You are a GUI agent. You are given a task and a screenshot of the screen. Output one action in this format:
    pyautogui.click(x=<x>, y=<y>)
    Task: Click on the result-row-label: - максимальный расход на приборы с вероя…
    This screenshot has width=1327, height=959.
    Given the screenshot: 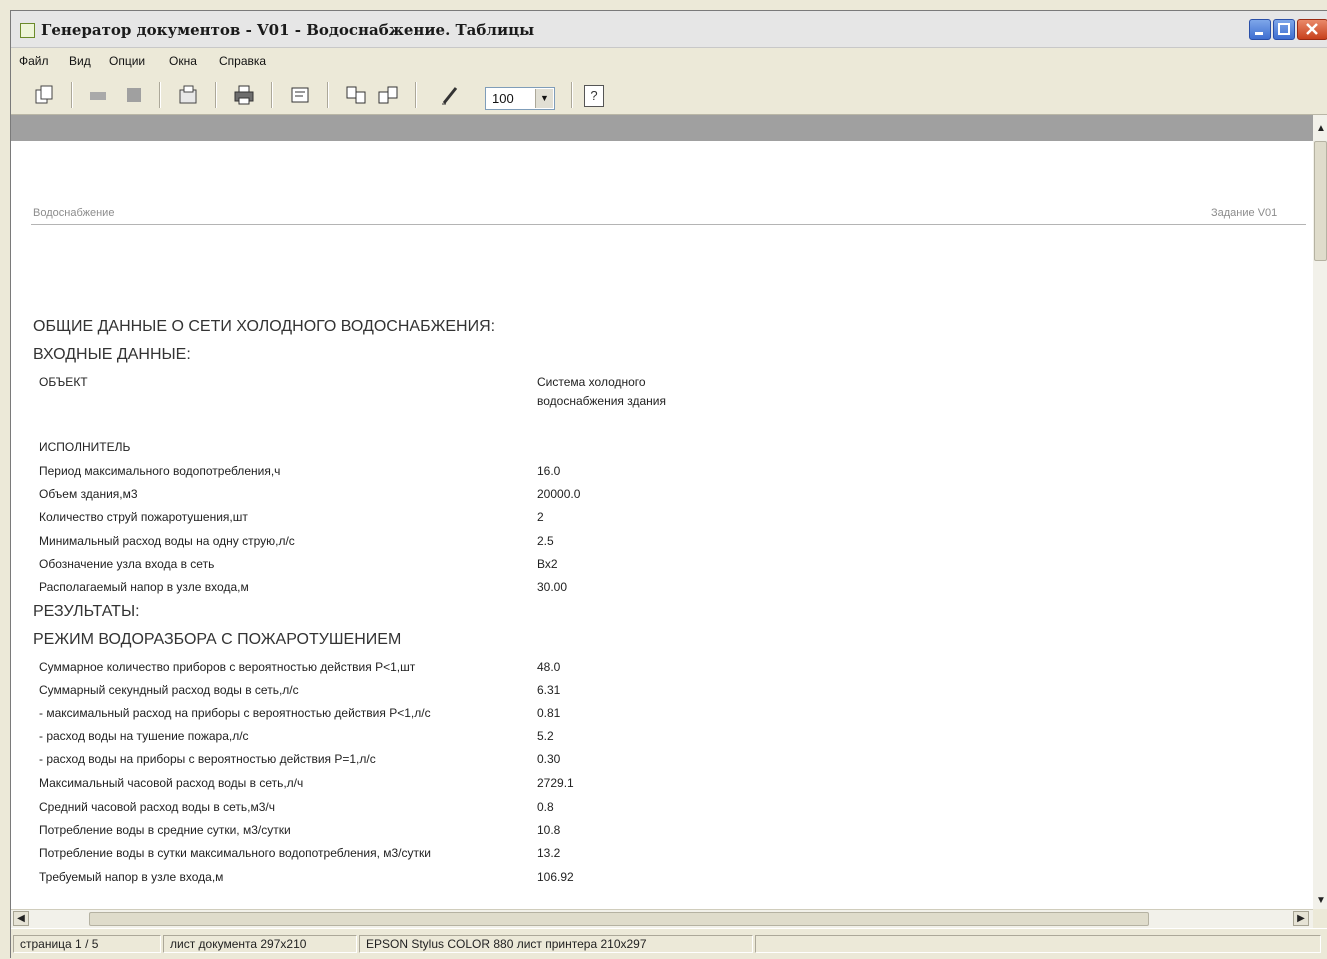 What is the action you would take?
    pyautogui.click(x=235, y=713)
    